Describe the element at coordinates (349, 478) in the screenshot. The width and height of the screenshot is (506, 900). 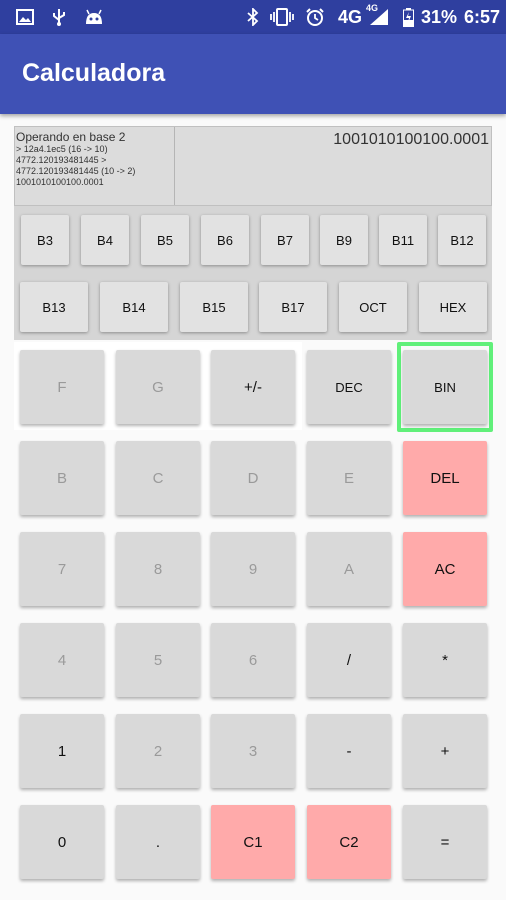
I see `key-e: E` at that location.